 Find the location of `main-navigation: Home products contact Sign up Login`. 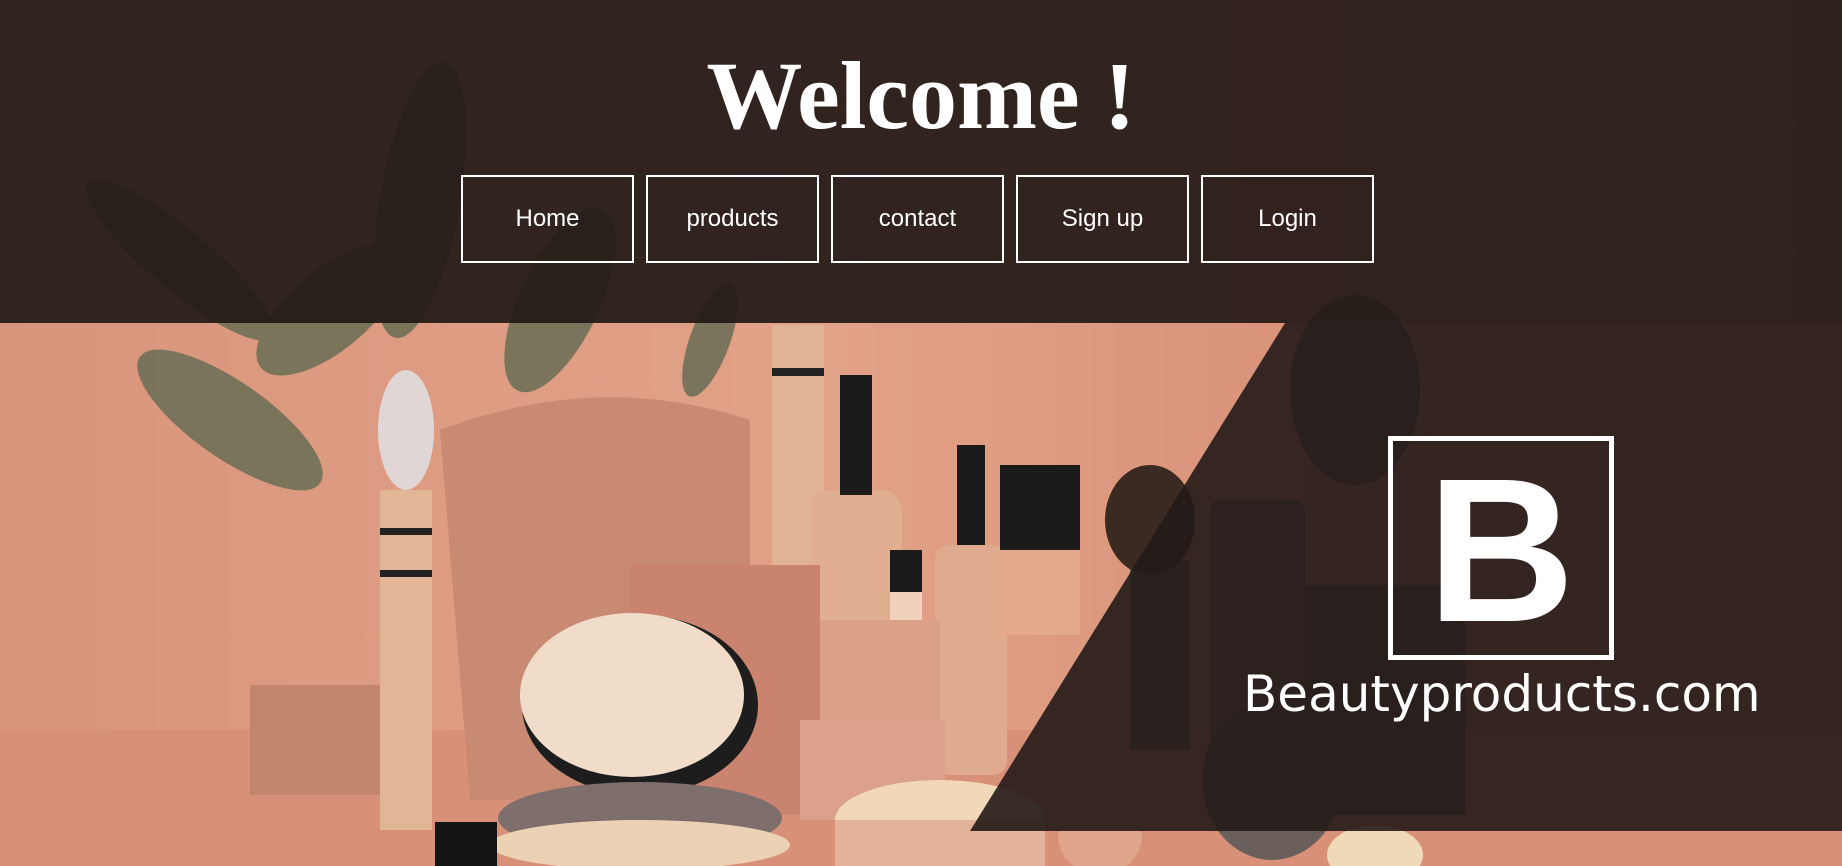

main-navigation: Home products contact Sign up Login is located at coordinates (917, 219).